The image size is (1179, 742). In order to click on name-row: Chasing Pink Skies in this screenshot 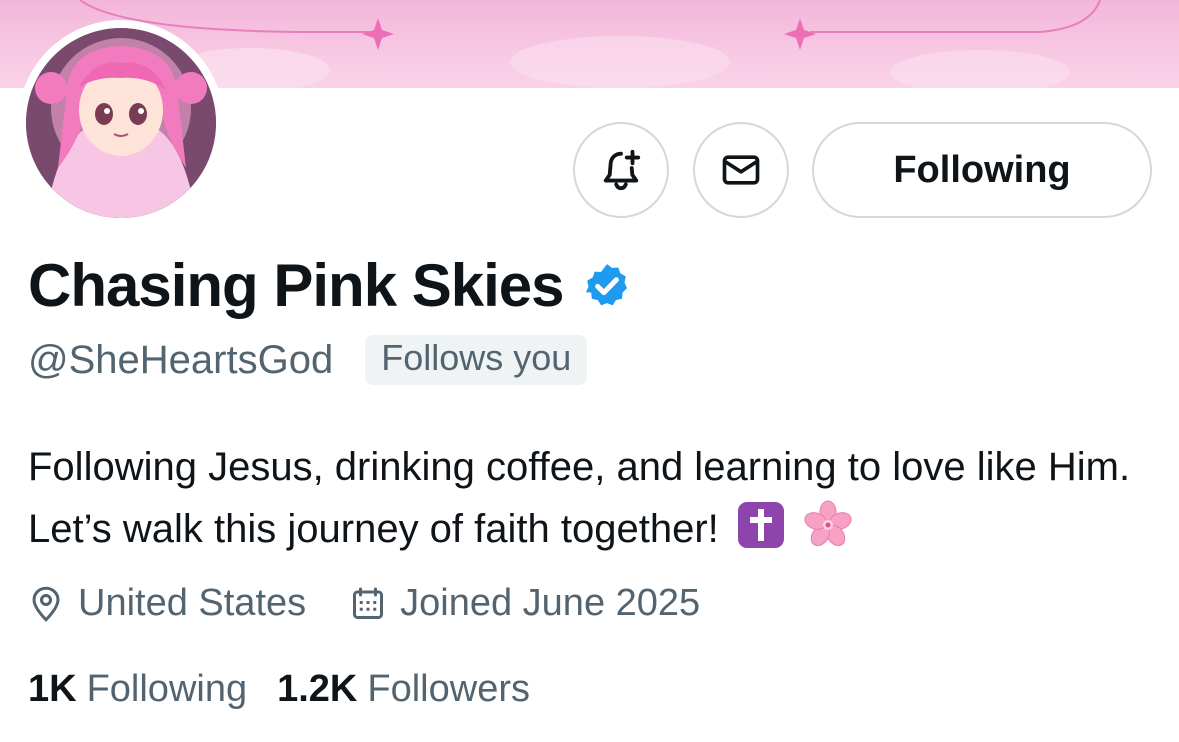, I will do `click(330, 286)`.